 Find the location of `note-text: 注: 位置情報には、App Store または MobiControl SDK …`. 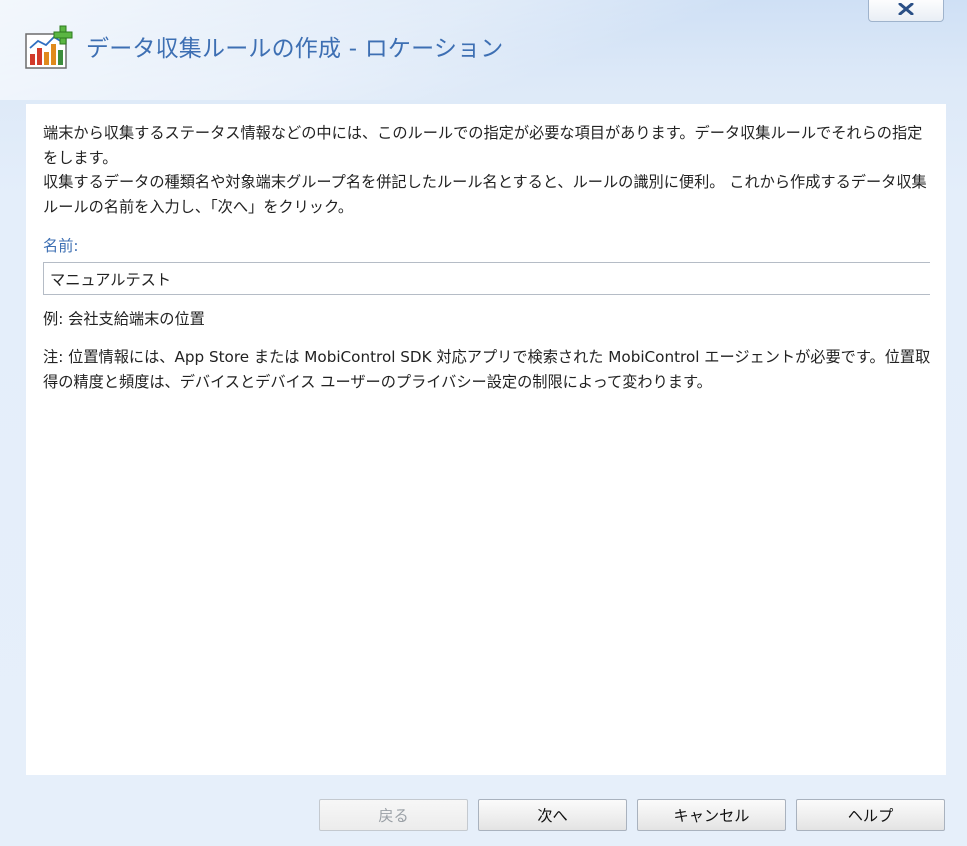

note-text: 注: 位置情報には、App Store または MobiControl SDK … is located at coordinates (487, 369).